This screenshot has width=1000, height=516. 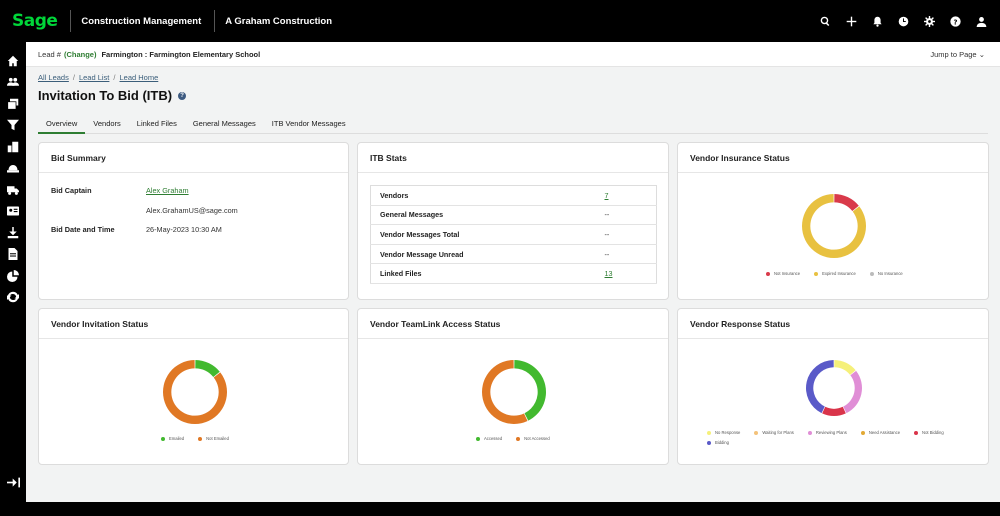 I want to click on legend-item: Not Bidding, so click(x=929, y=432).